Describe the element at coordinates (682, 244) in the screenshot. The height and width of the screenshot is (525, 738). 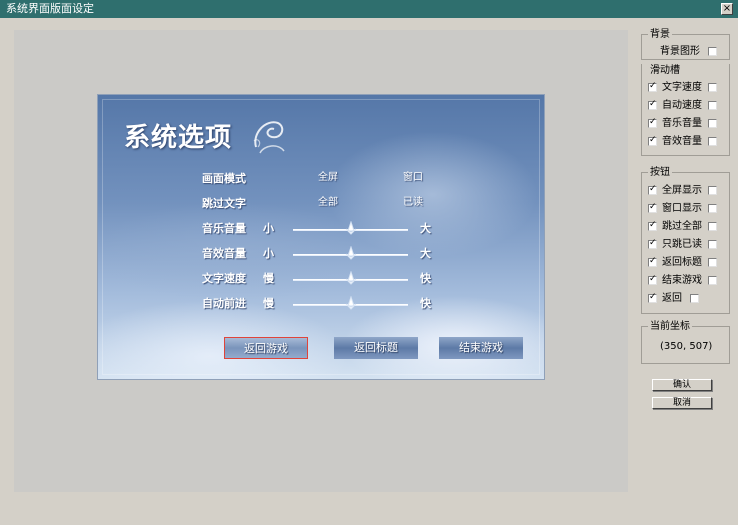
I see `row-text: 只跳已读` at that location.